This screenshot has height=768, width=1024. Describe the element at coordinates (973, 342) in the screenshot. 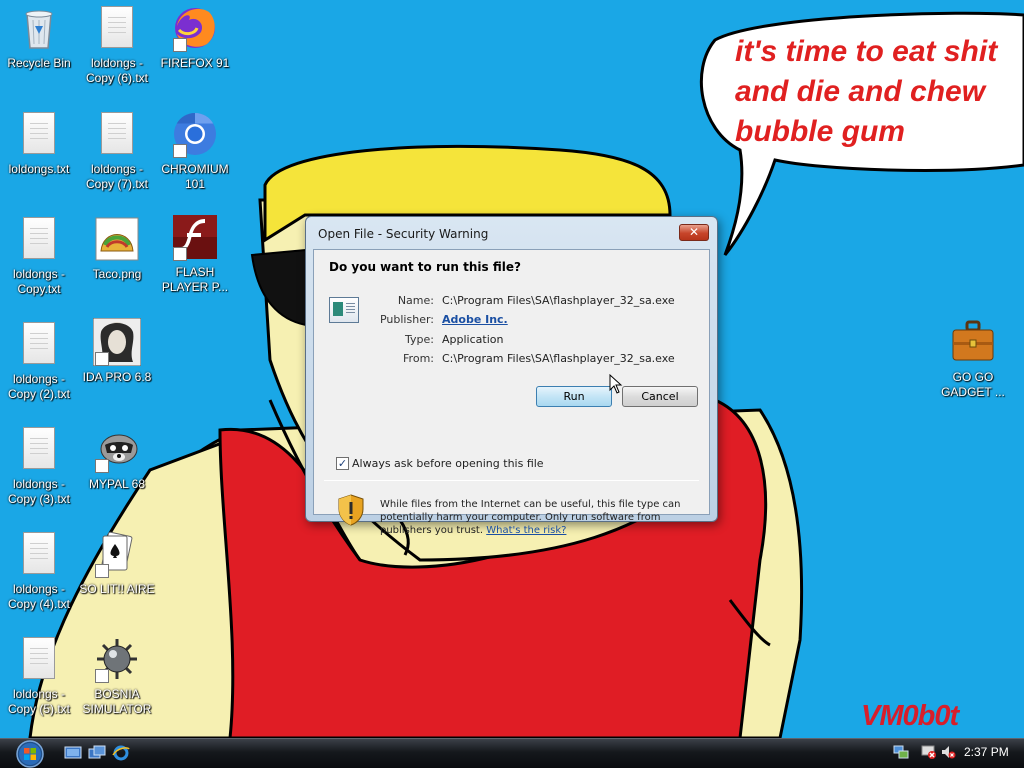

I see `briefcase-icon` at that location.